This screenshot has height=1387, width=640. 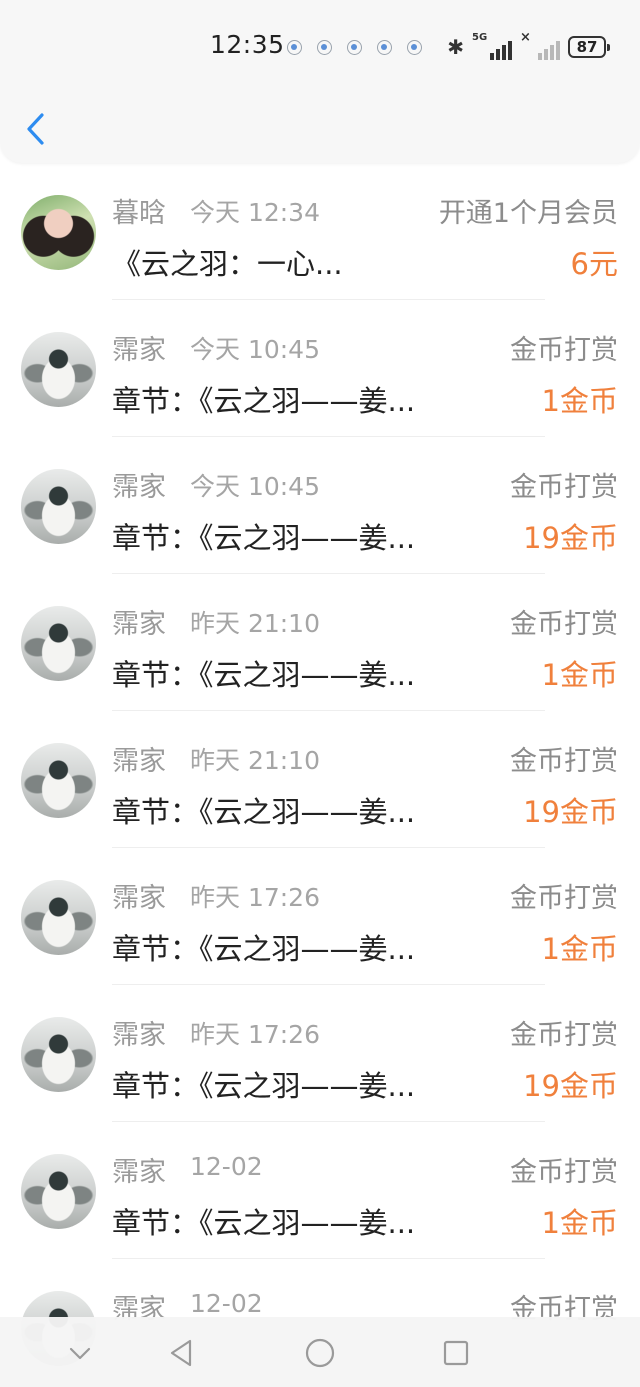 I want to click on nav-back-button, so click(x=182, y=1353).